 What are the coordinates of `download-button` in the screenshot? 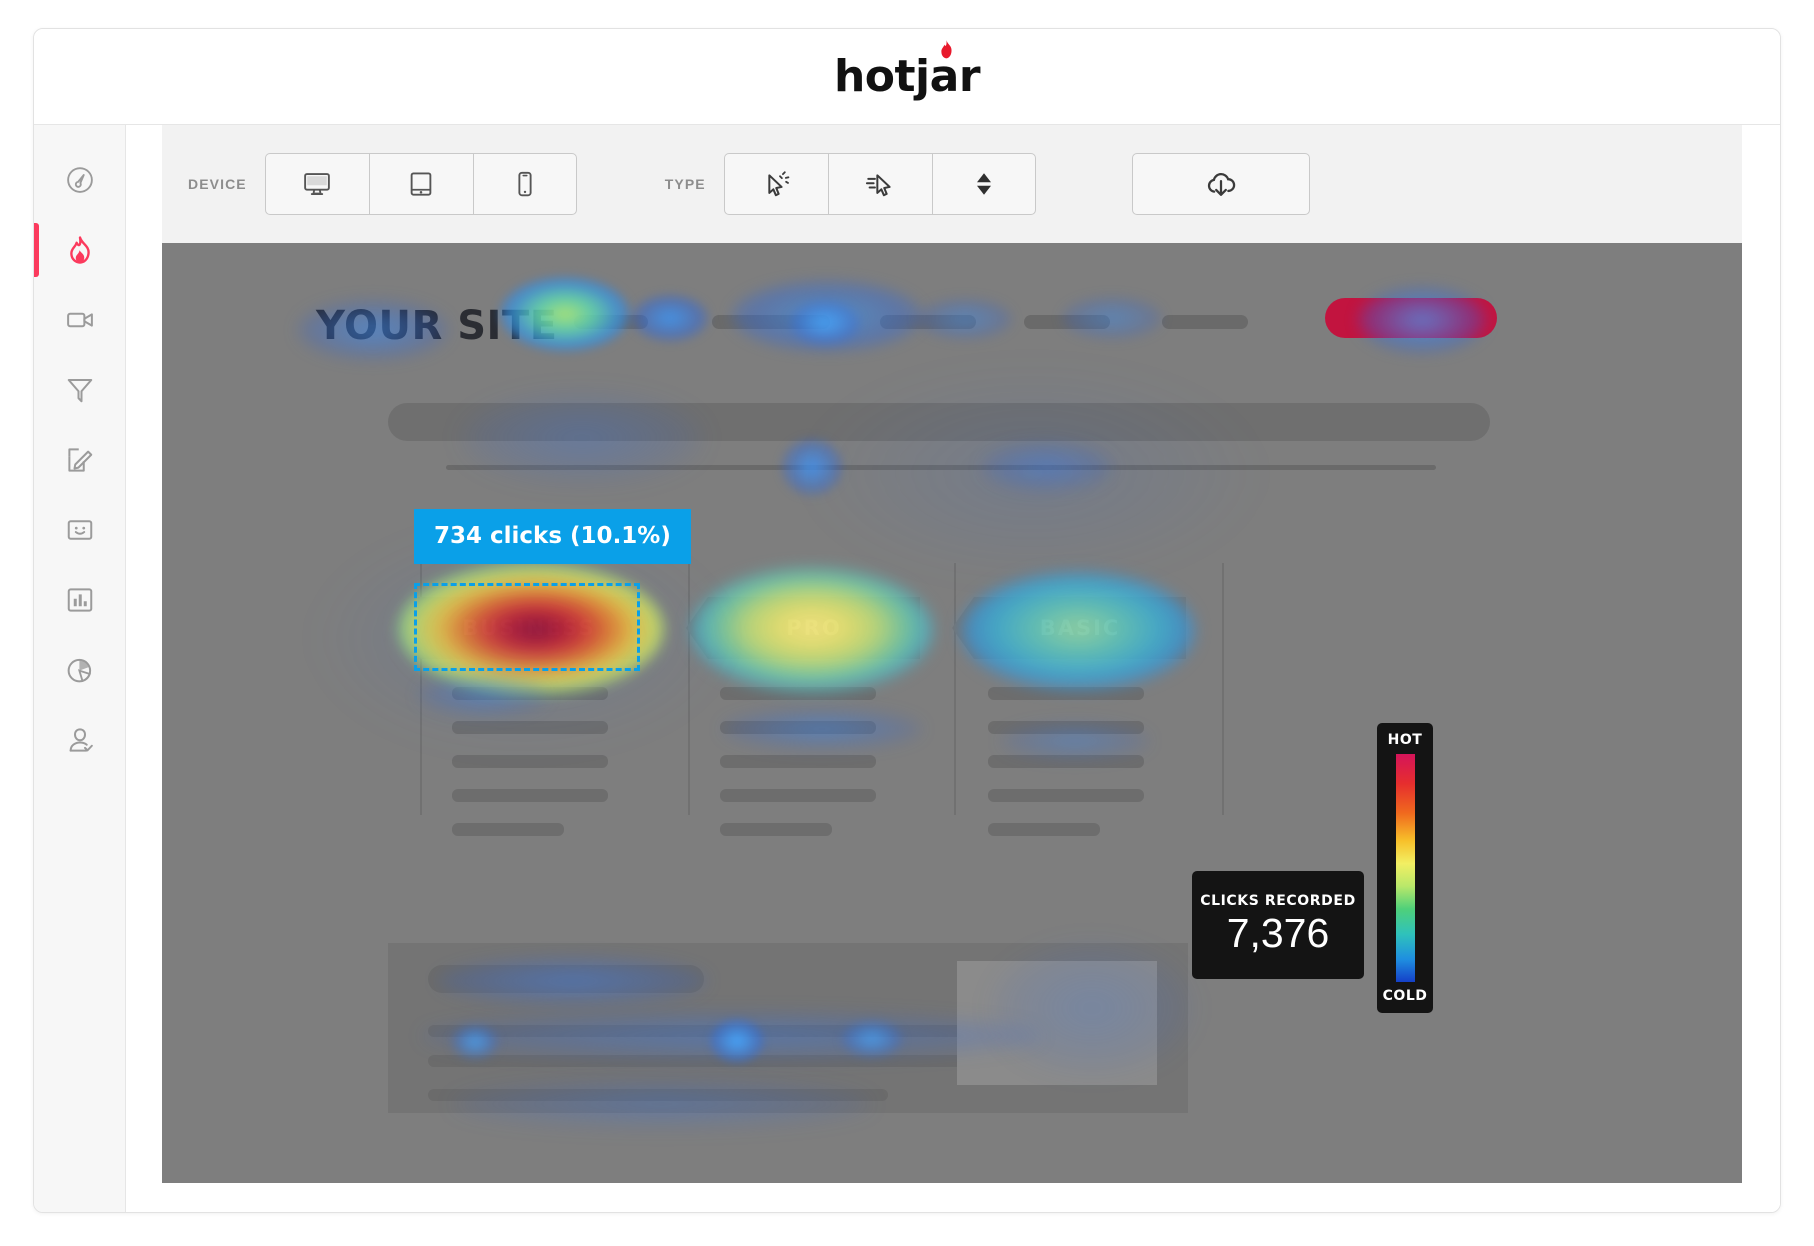 It's located at (1220, 184).